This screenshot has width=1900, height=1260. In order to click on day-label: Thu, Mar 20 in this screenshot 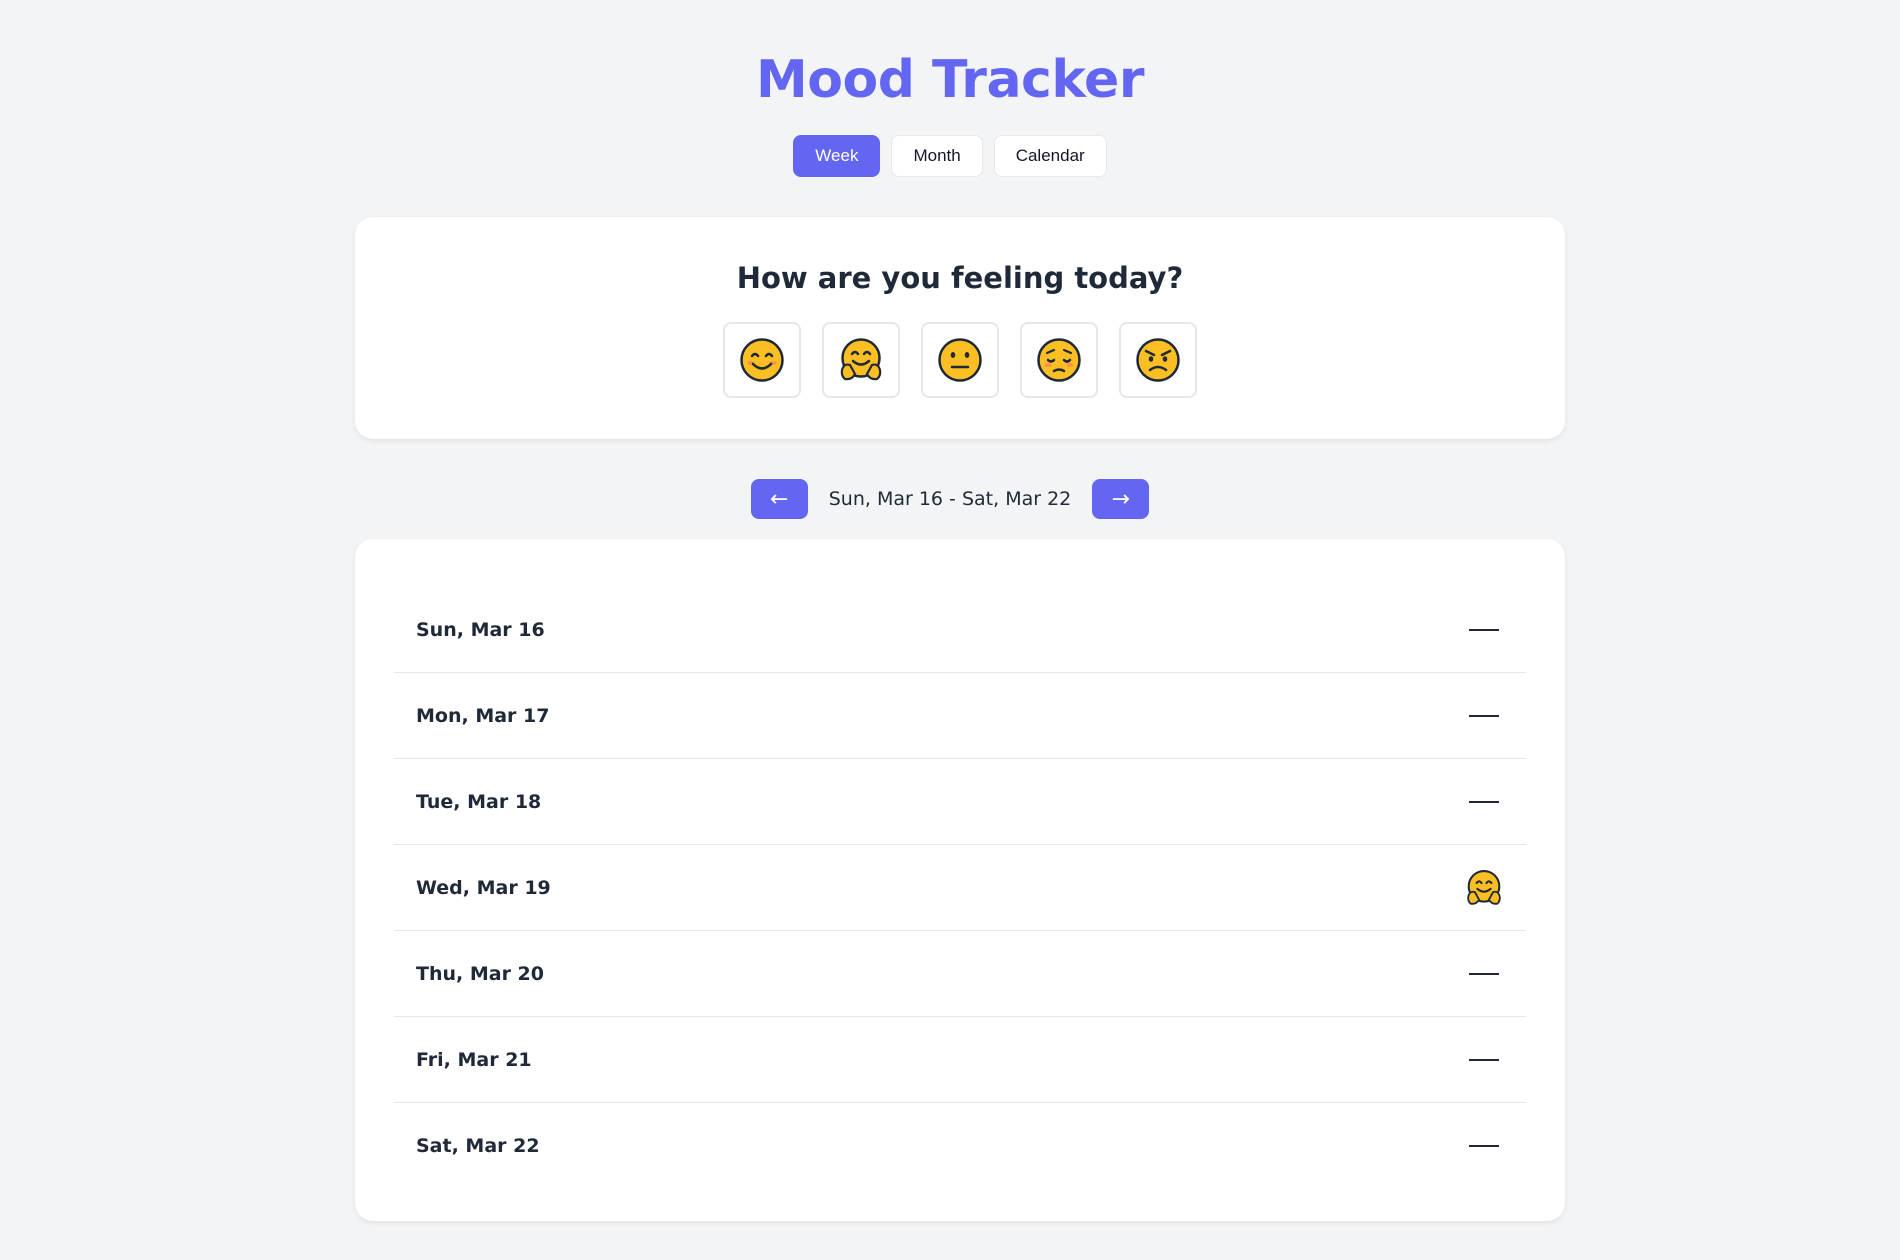, I will do `click(480, 973)`.